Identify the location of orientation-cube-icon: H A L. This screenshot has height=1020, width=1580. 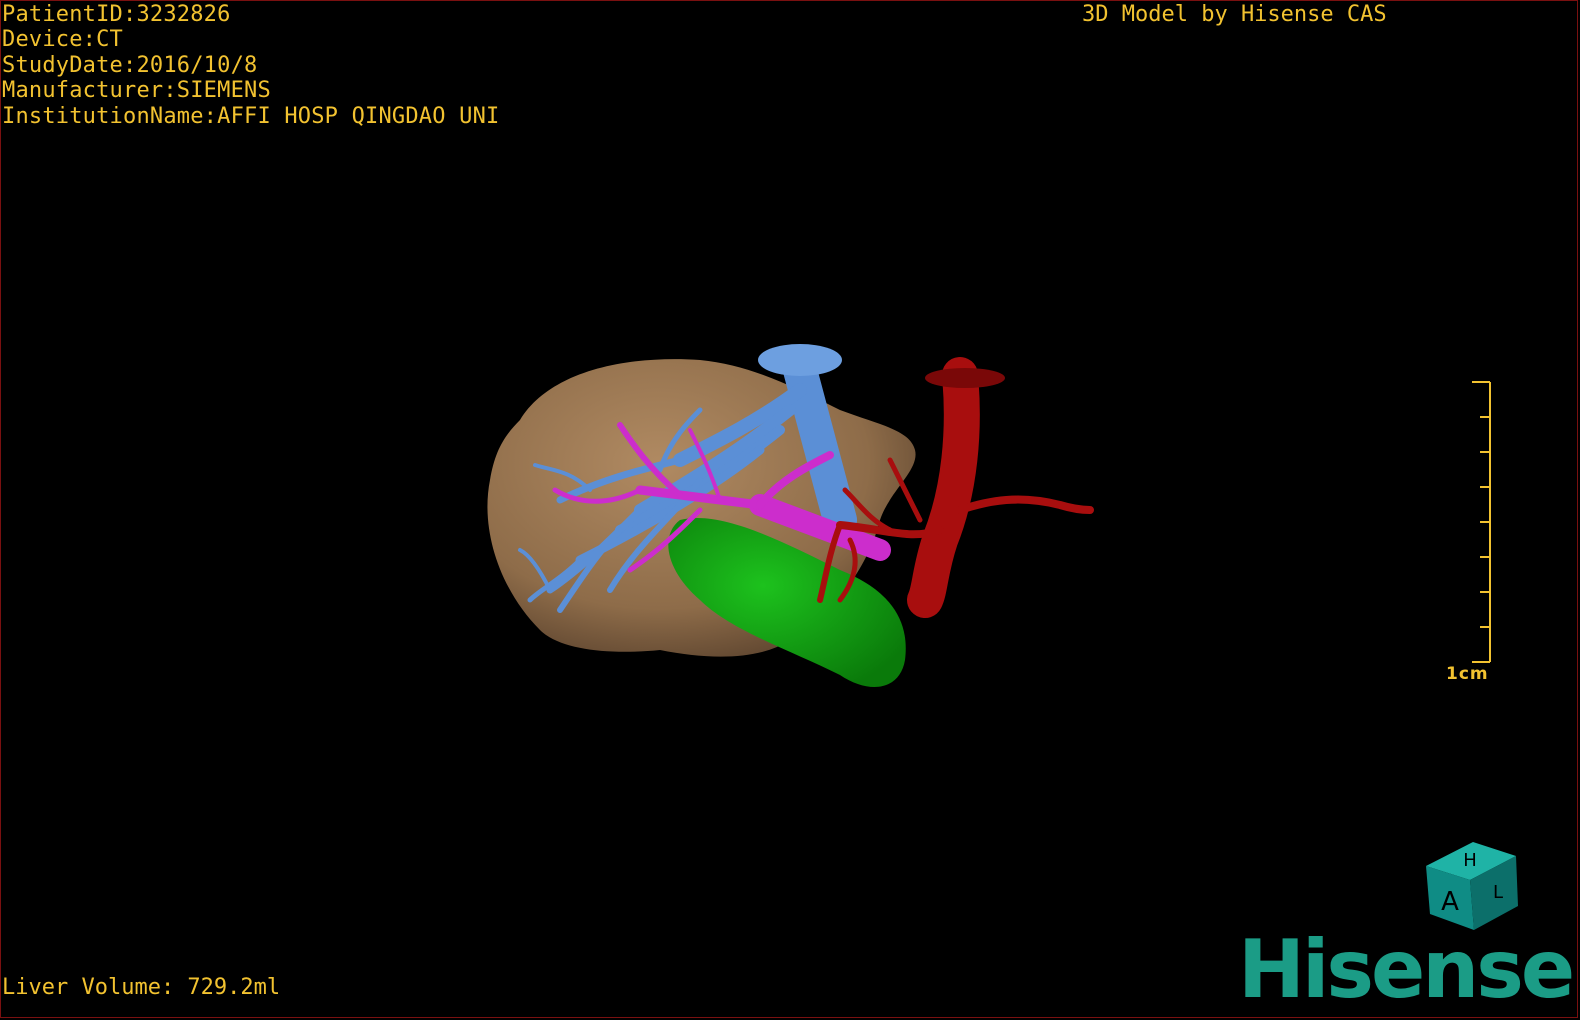
(1472, 886).